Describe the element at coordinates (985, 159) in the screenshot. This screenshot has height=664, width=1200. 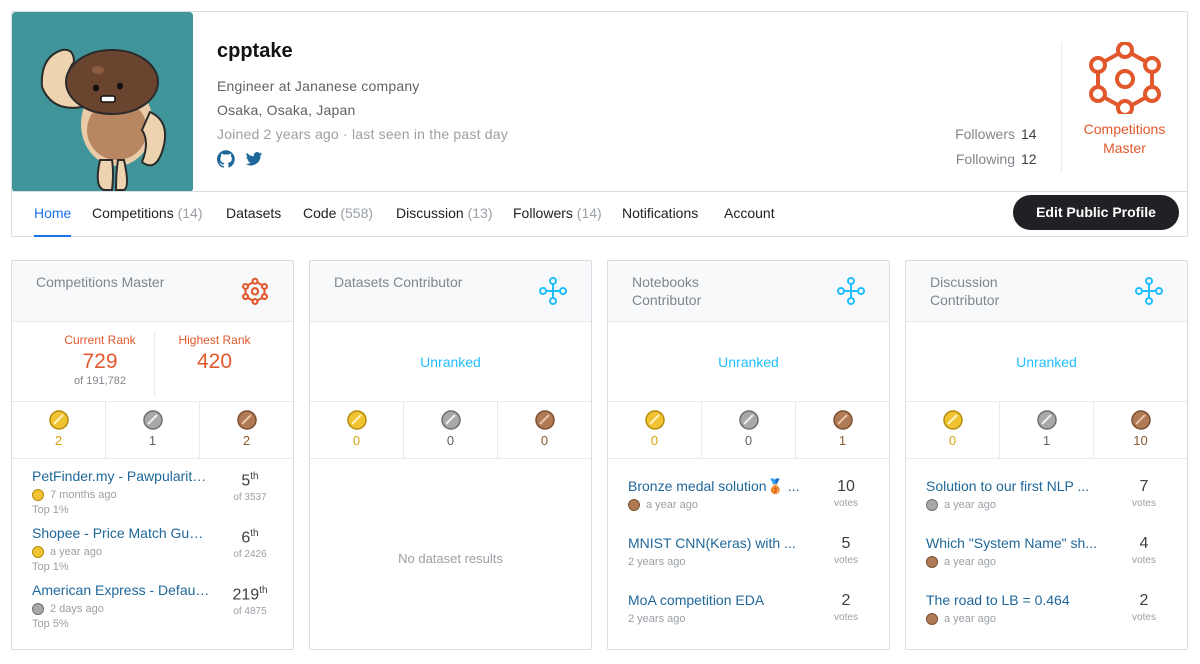
I see `following-label: Following` at that location.